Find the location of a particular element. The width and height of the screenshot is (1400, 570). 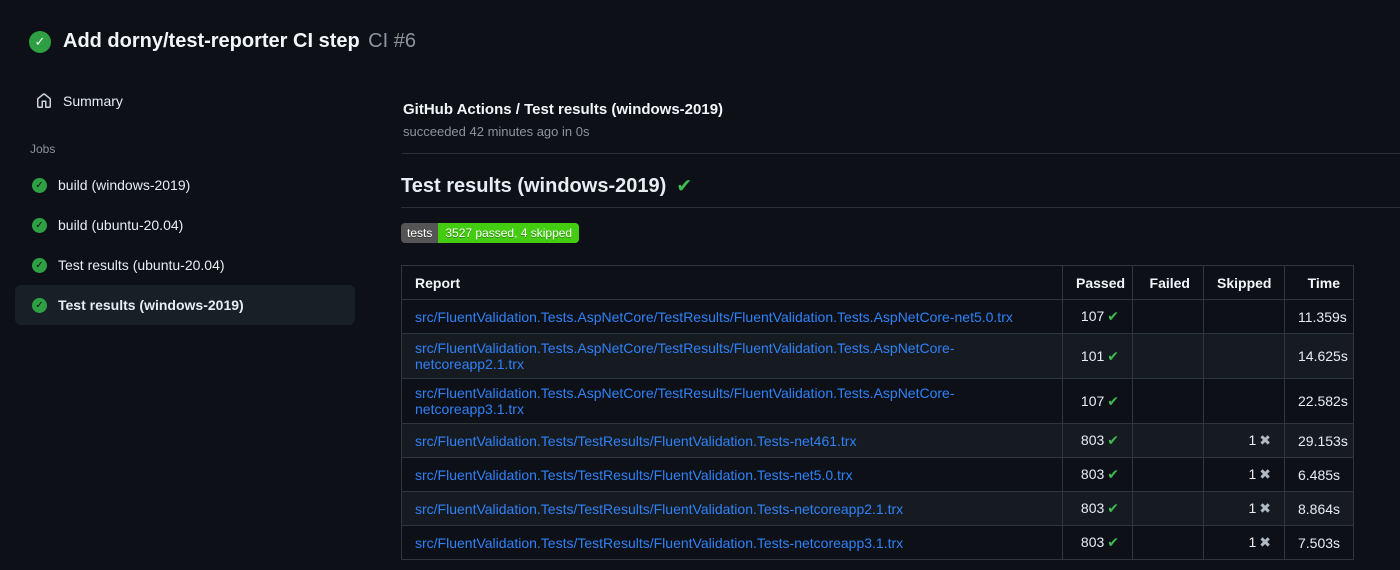

time-cell: 14.625s is located at coordinates (1319, 356).